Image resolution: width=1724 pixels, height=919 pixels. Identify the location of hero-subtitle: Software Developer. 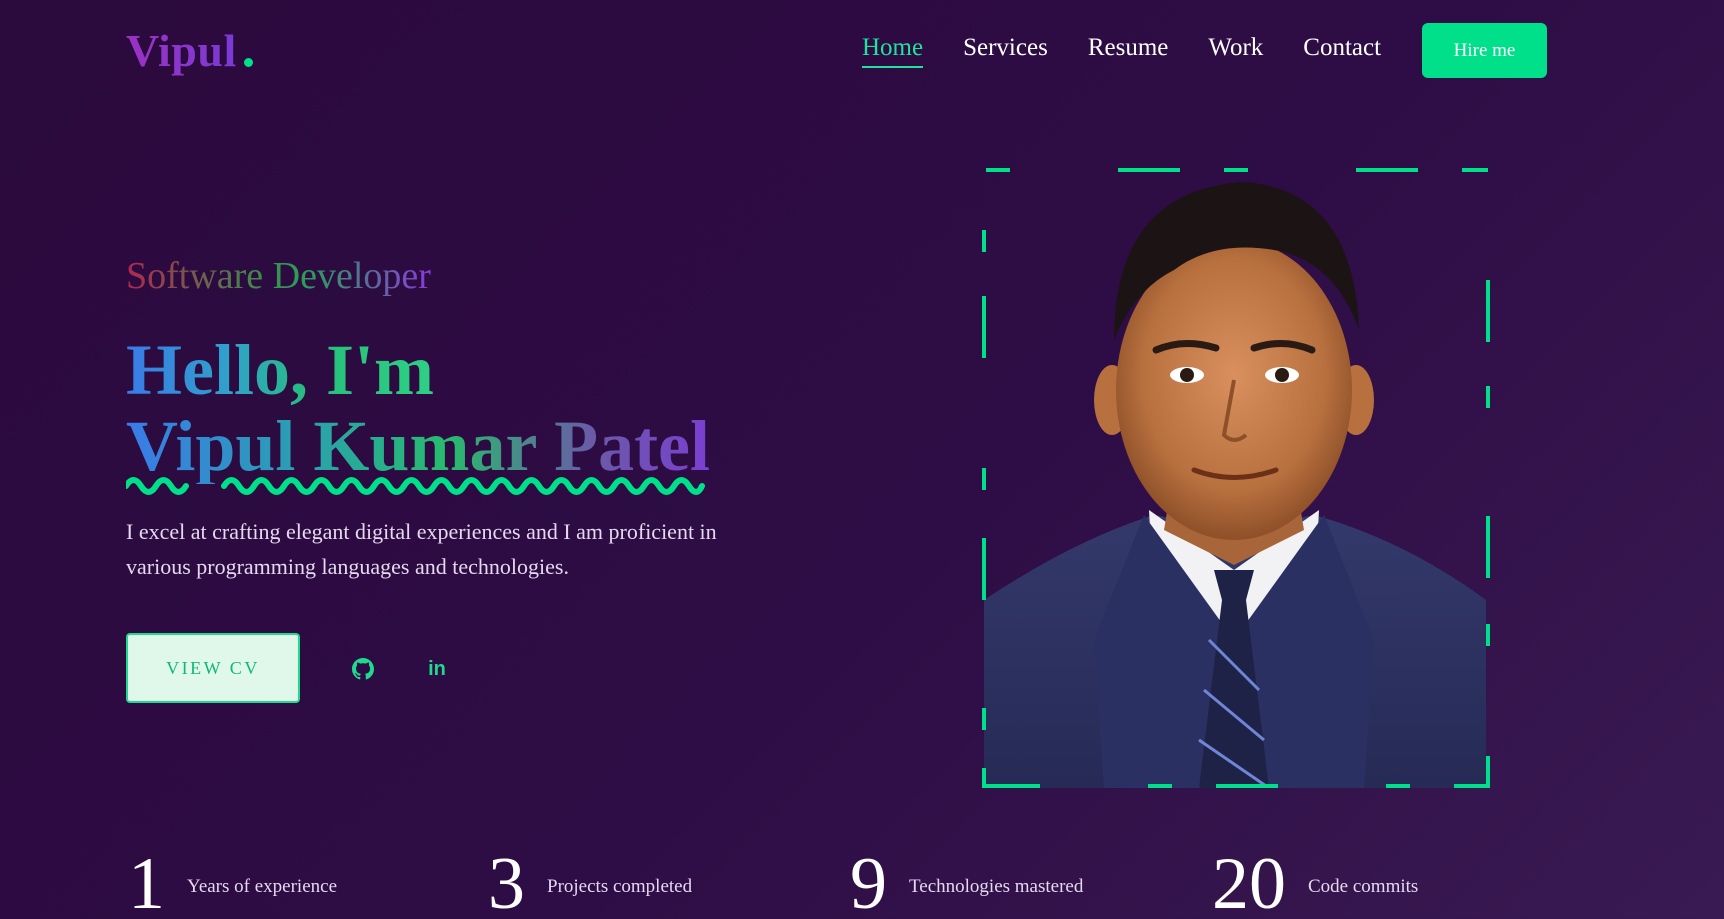
(278, 276).